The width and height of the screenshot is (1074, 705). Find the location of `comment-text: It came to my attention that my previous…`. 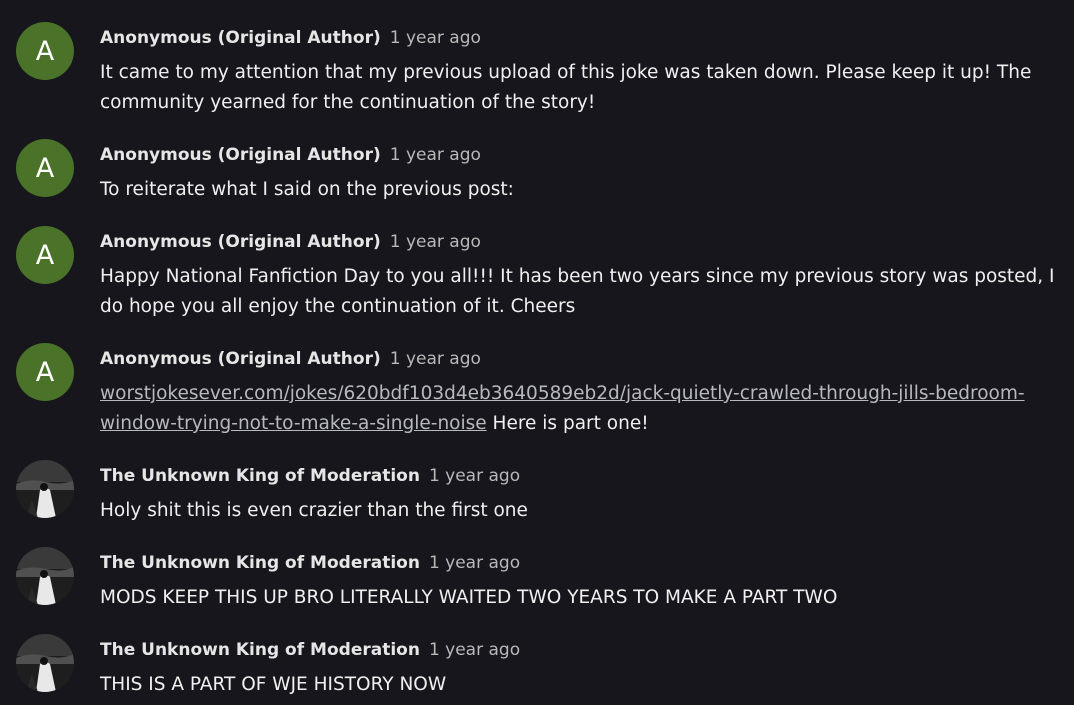

comment-text: It came to my attention that my previous… is located at coordinates (566, 87).